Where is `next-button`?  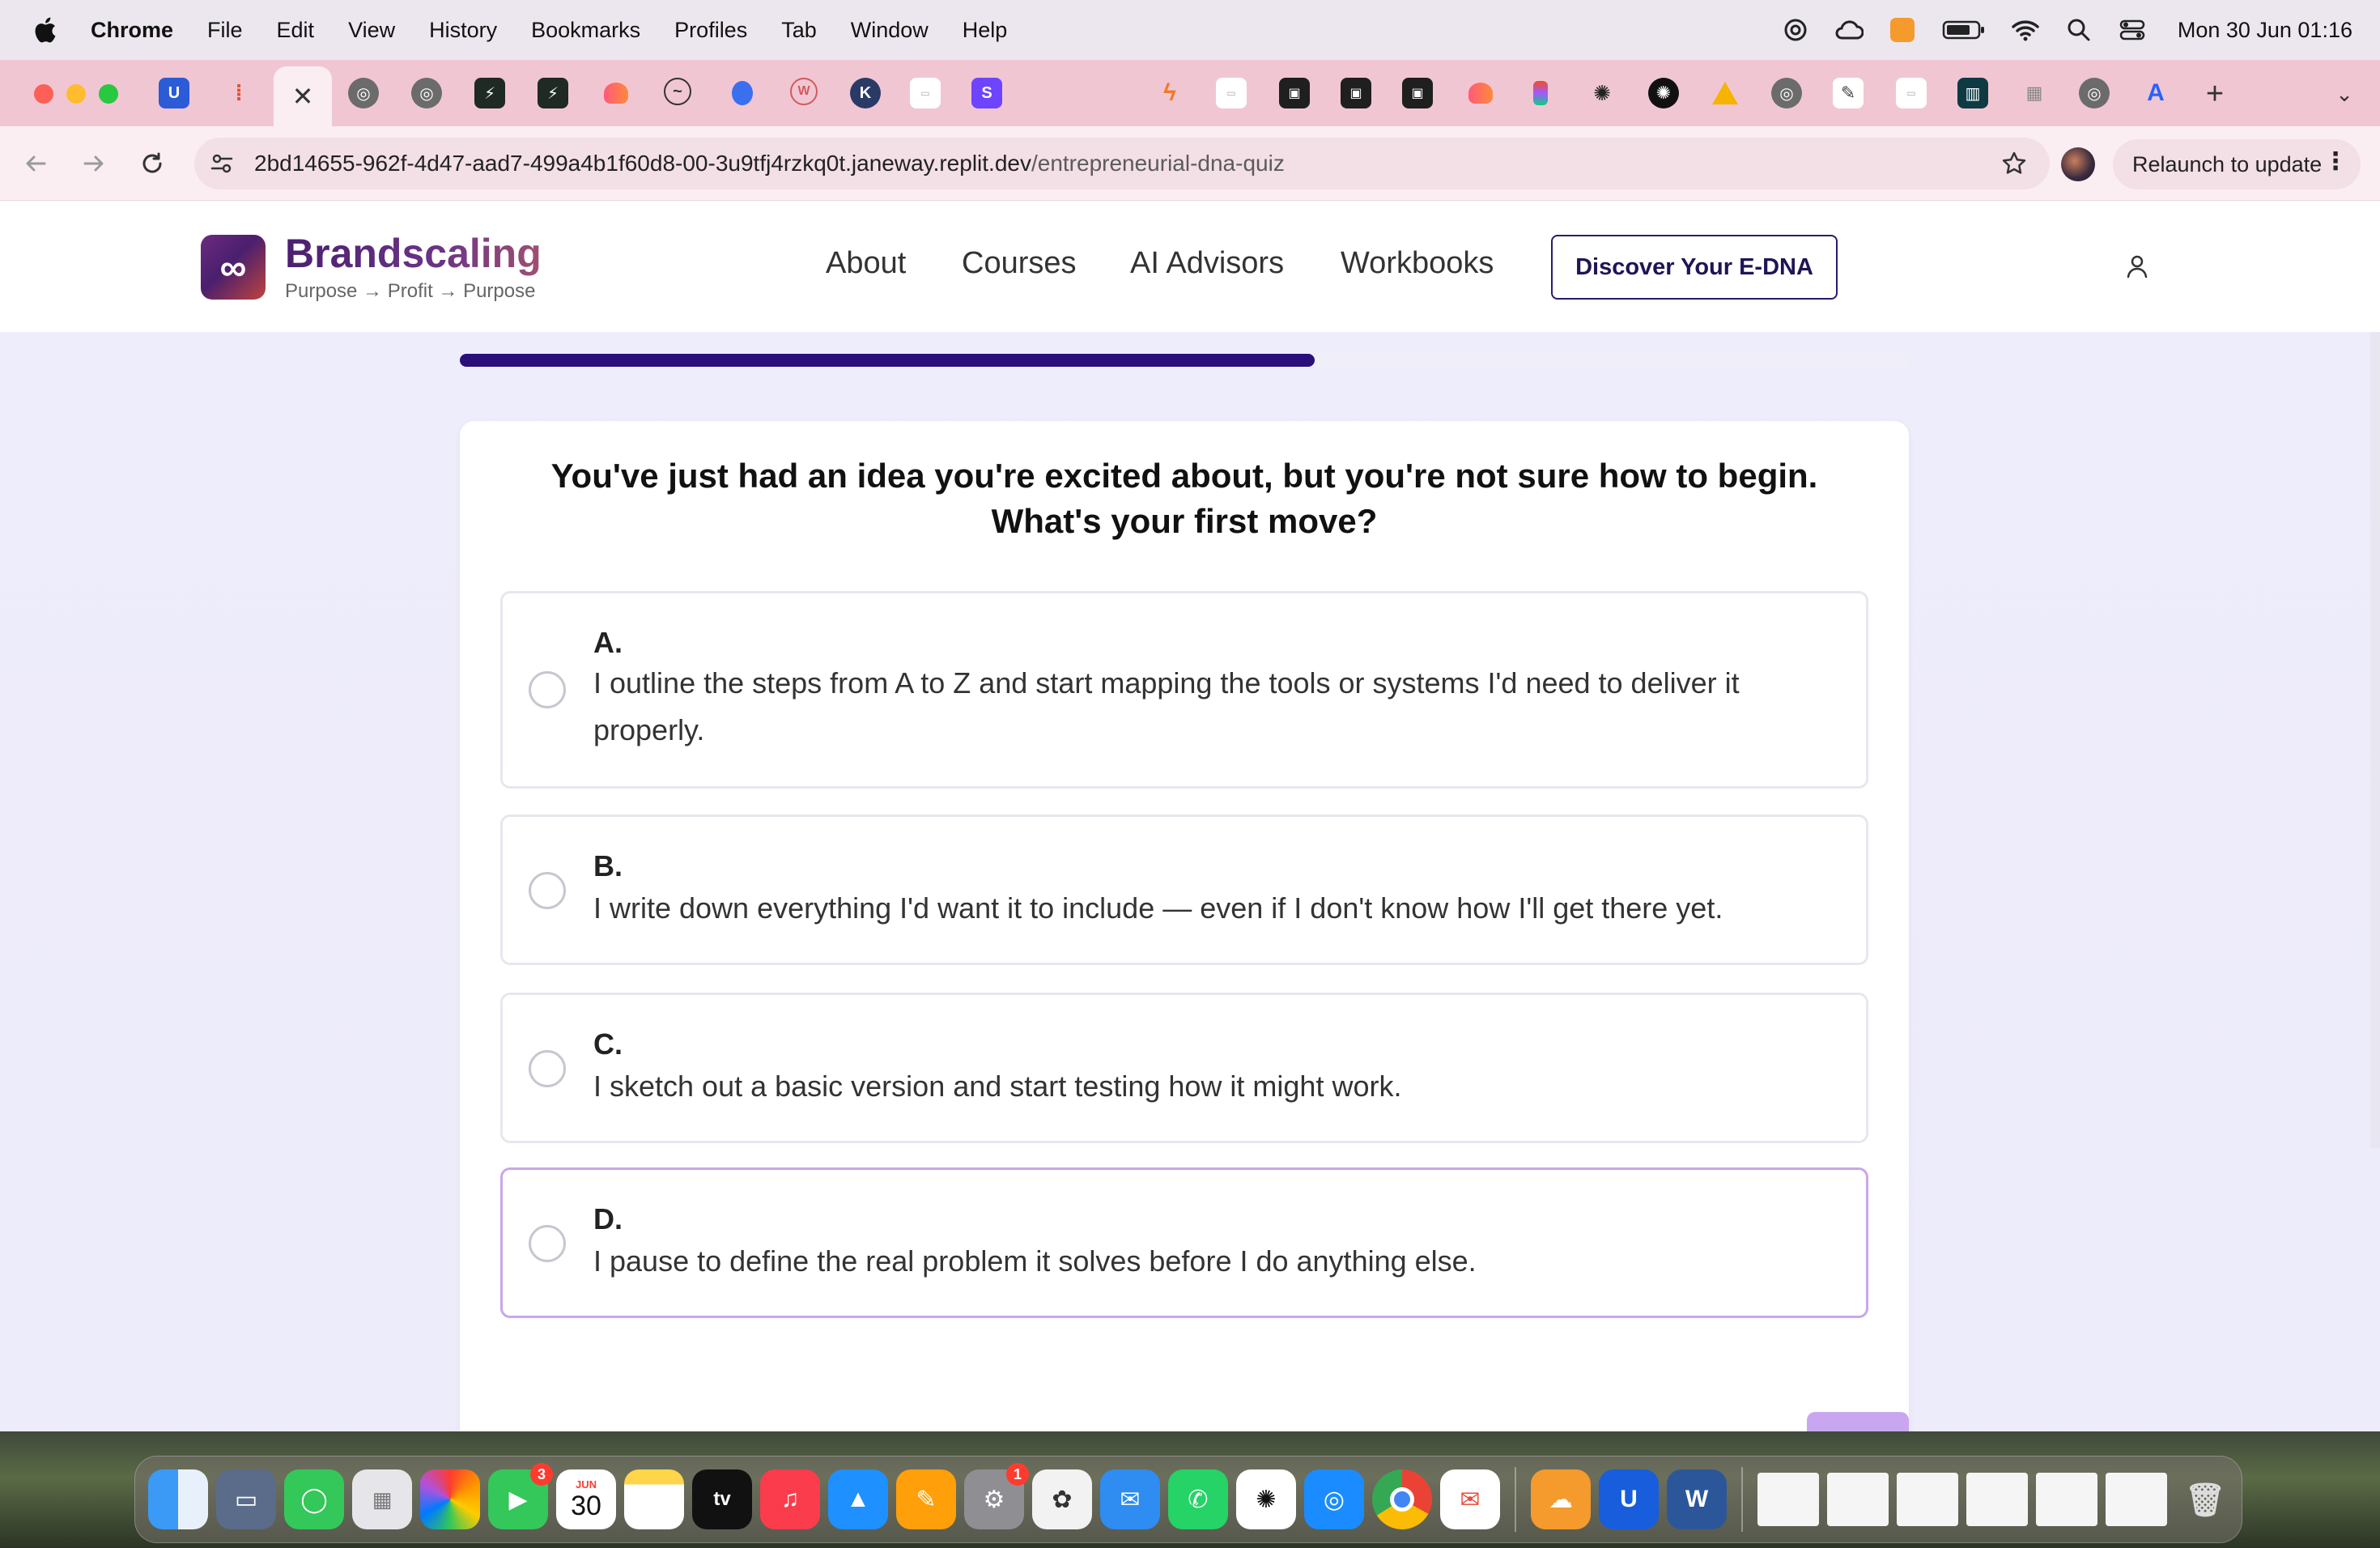 next-button is located at coordinates (1858, 1421).